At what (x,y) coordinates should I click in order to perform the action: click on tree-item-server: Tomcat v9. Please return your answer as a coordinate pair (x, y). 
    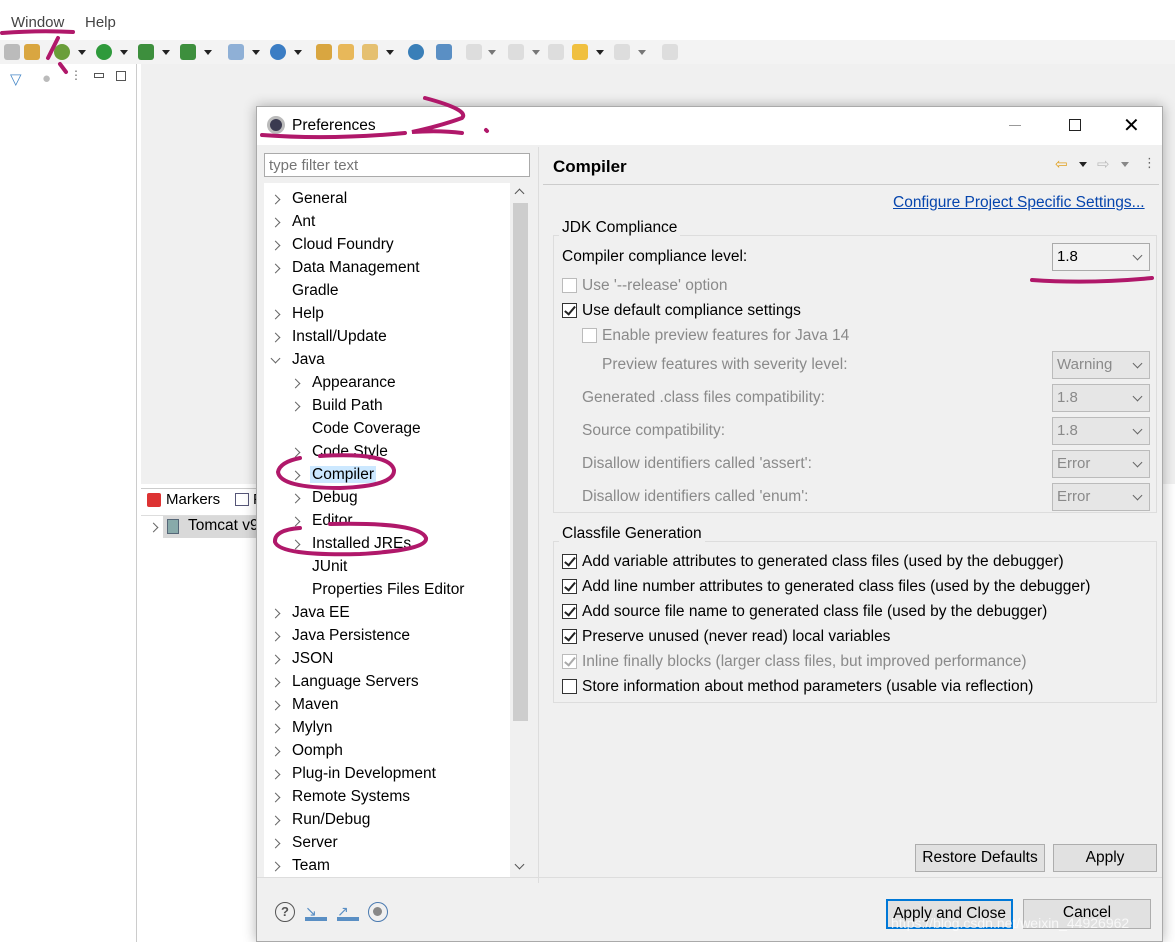
    Looking at the image, I should click on (212, 527).